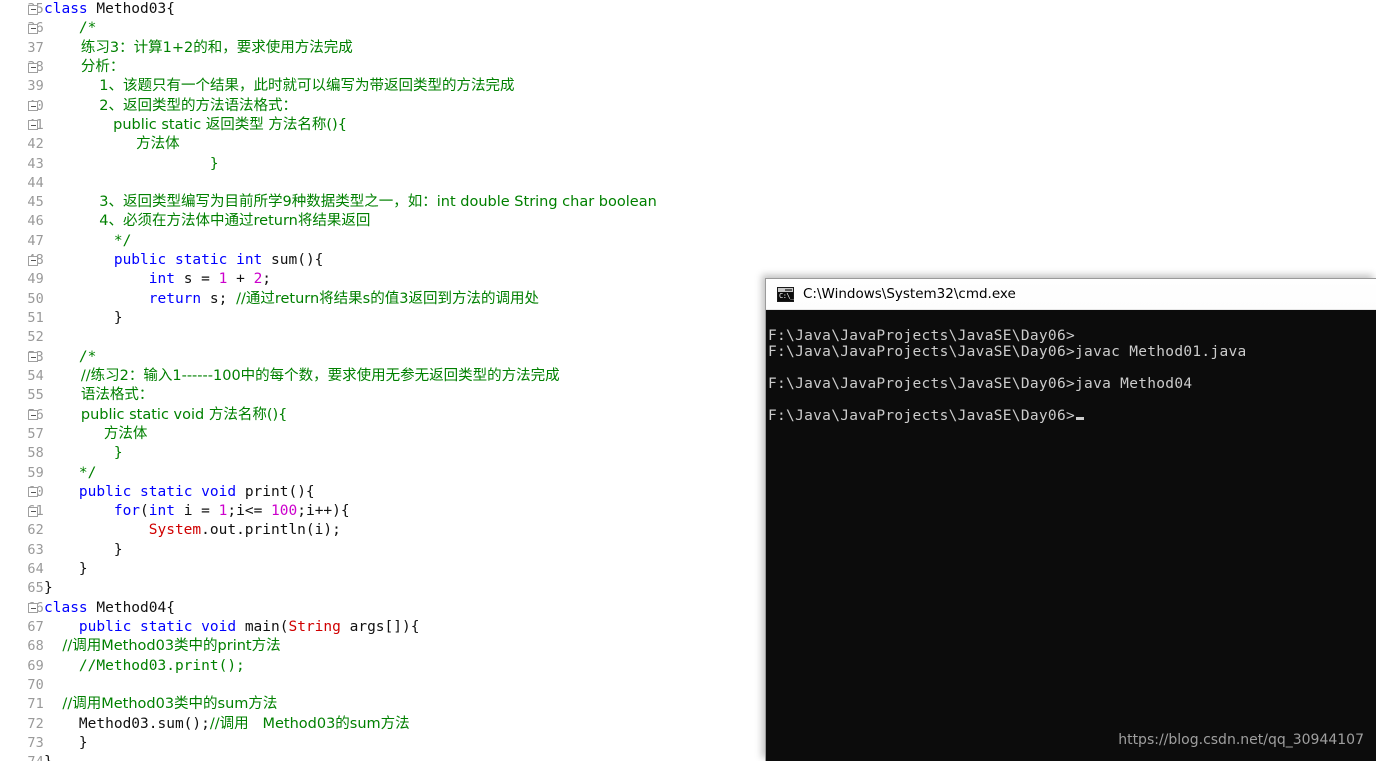 This screenshot has width=1376, height=761. Describe the element at coordinates (171, 105) in the screenshot. I see `code-line-text: 2、返回类型的方法语法格式：` at that location.